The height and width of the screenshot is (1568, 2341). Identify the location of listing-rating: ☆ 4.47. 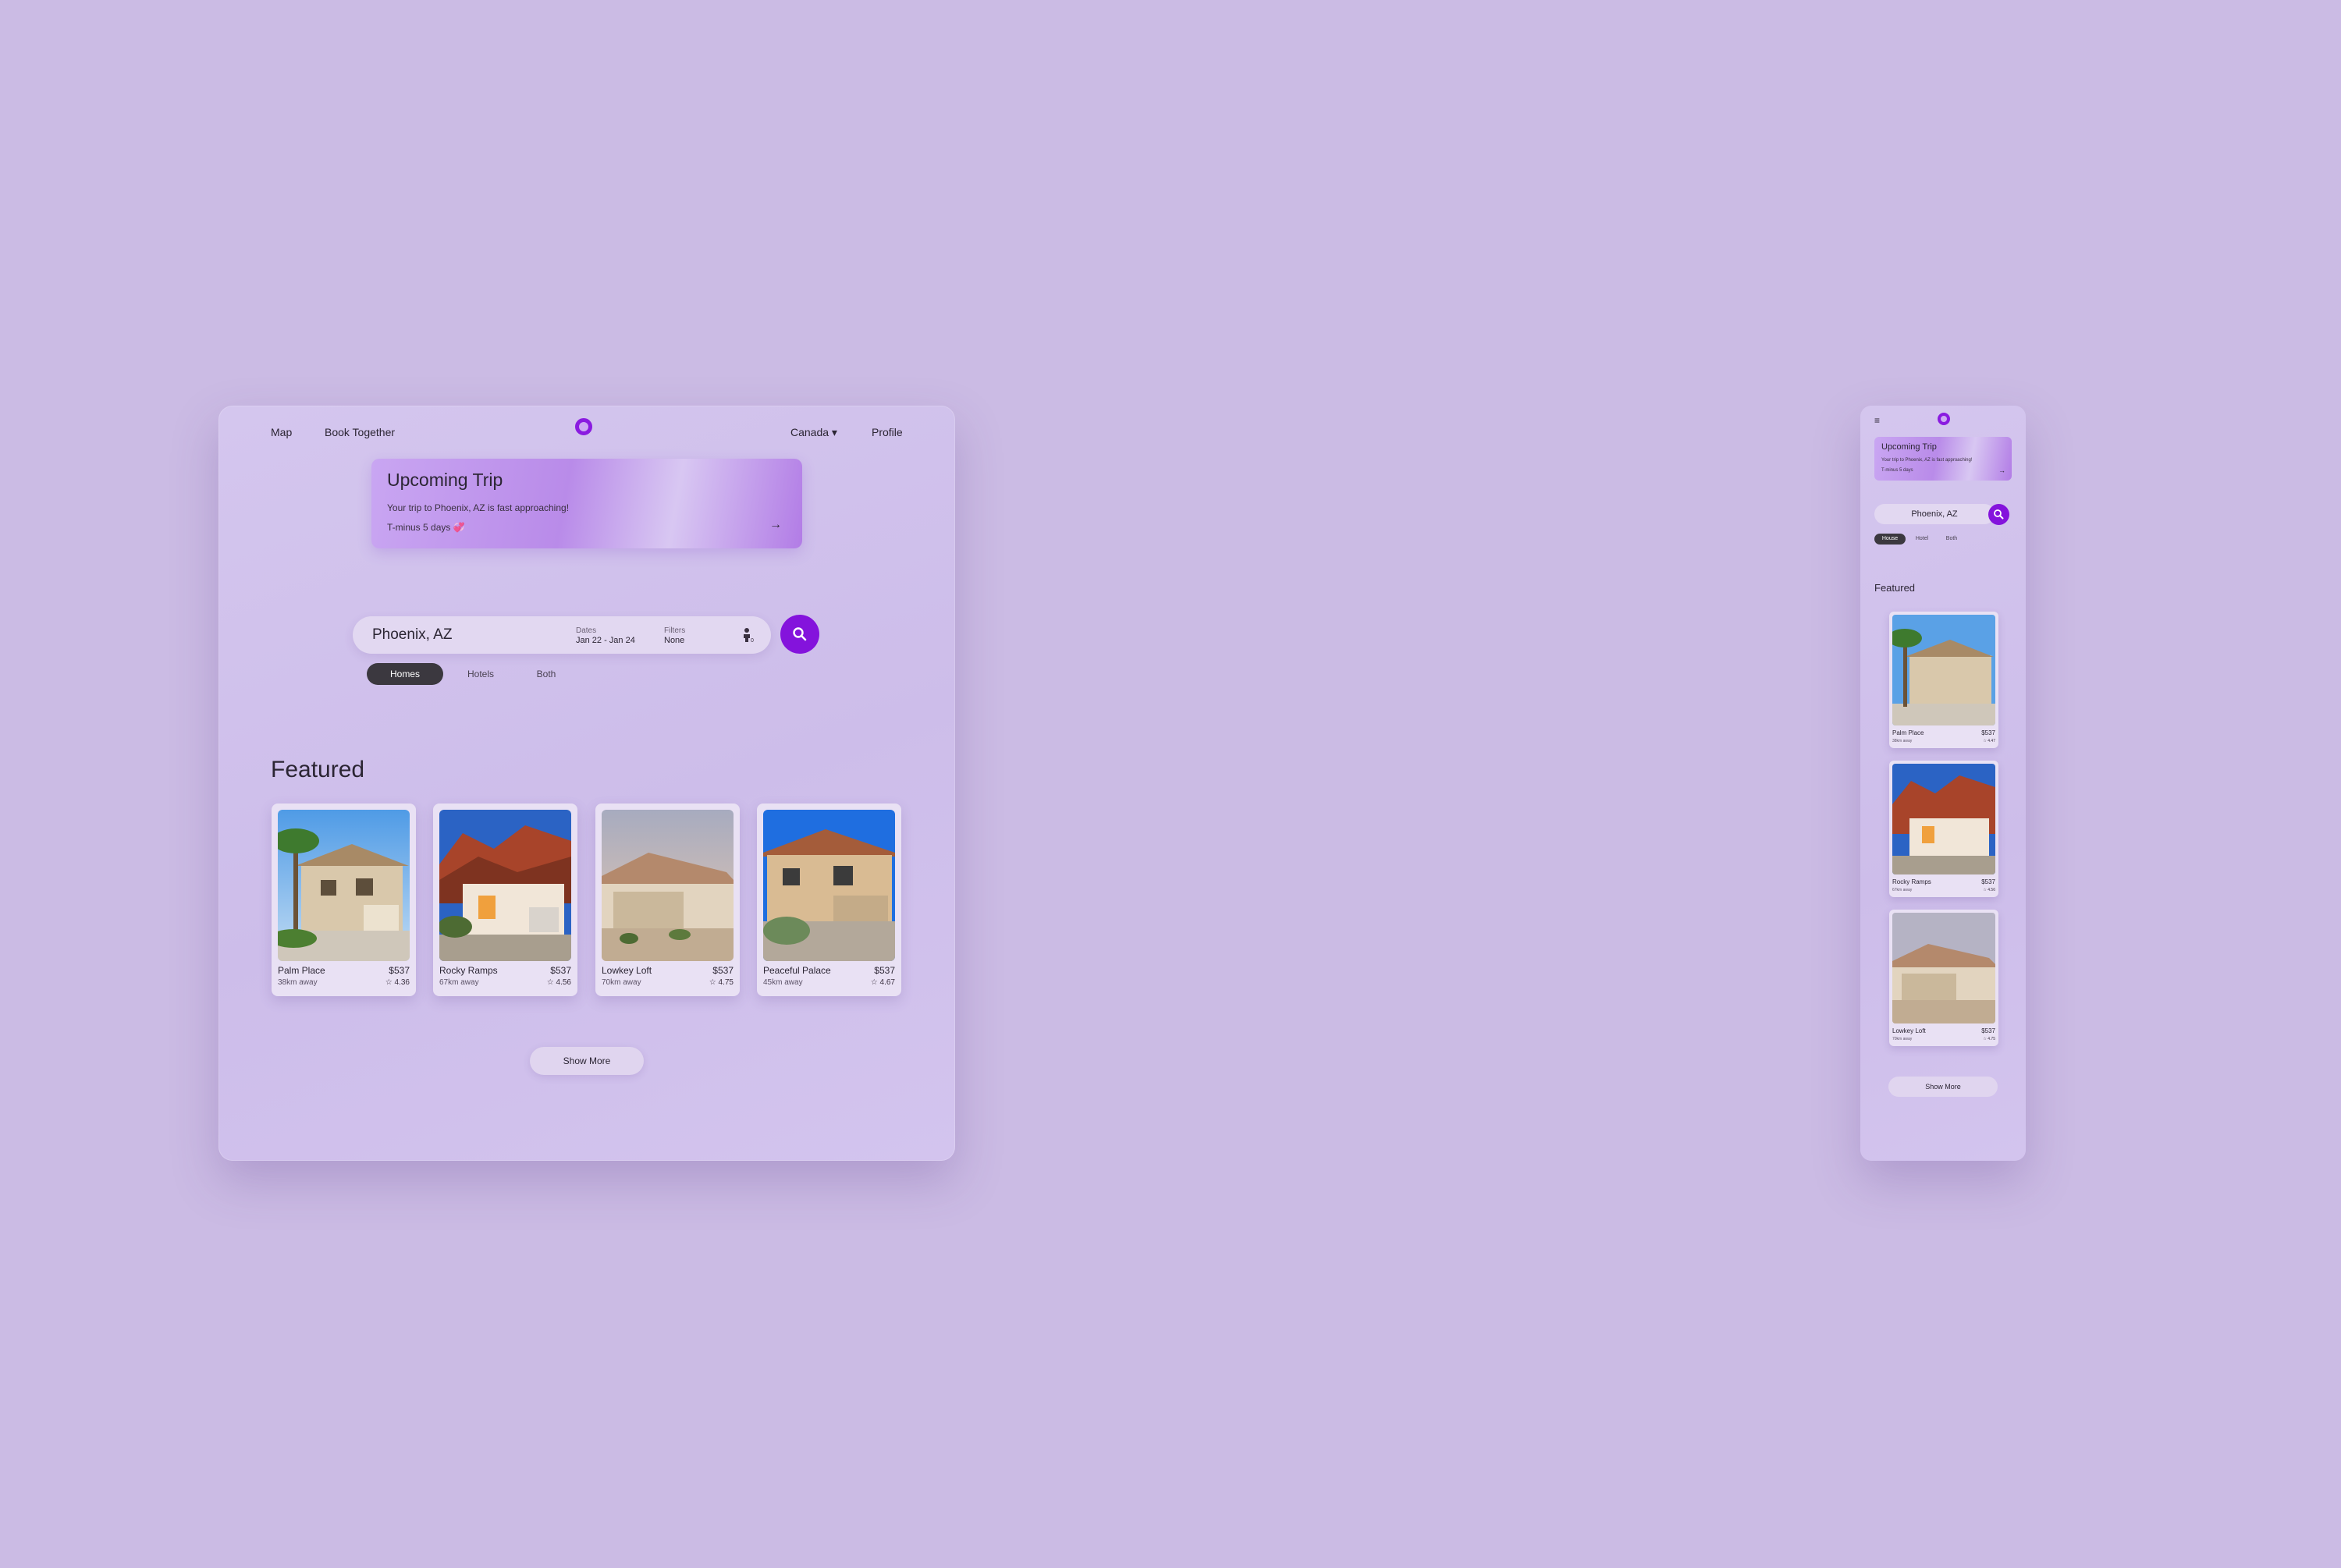
(1989, 741).